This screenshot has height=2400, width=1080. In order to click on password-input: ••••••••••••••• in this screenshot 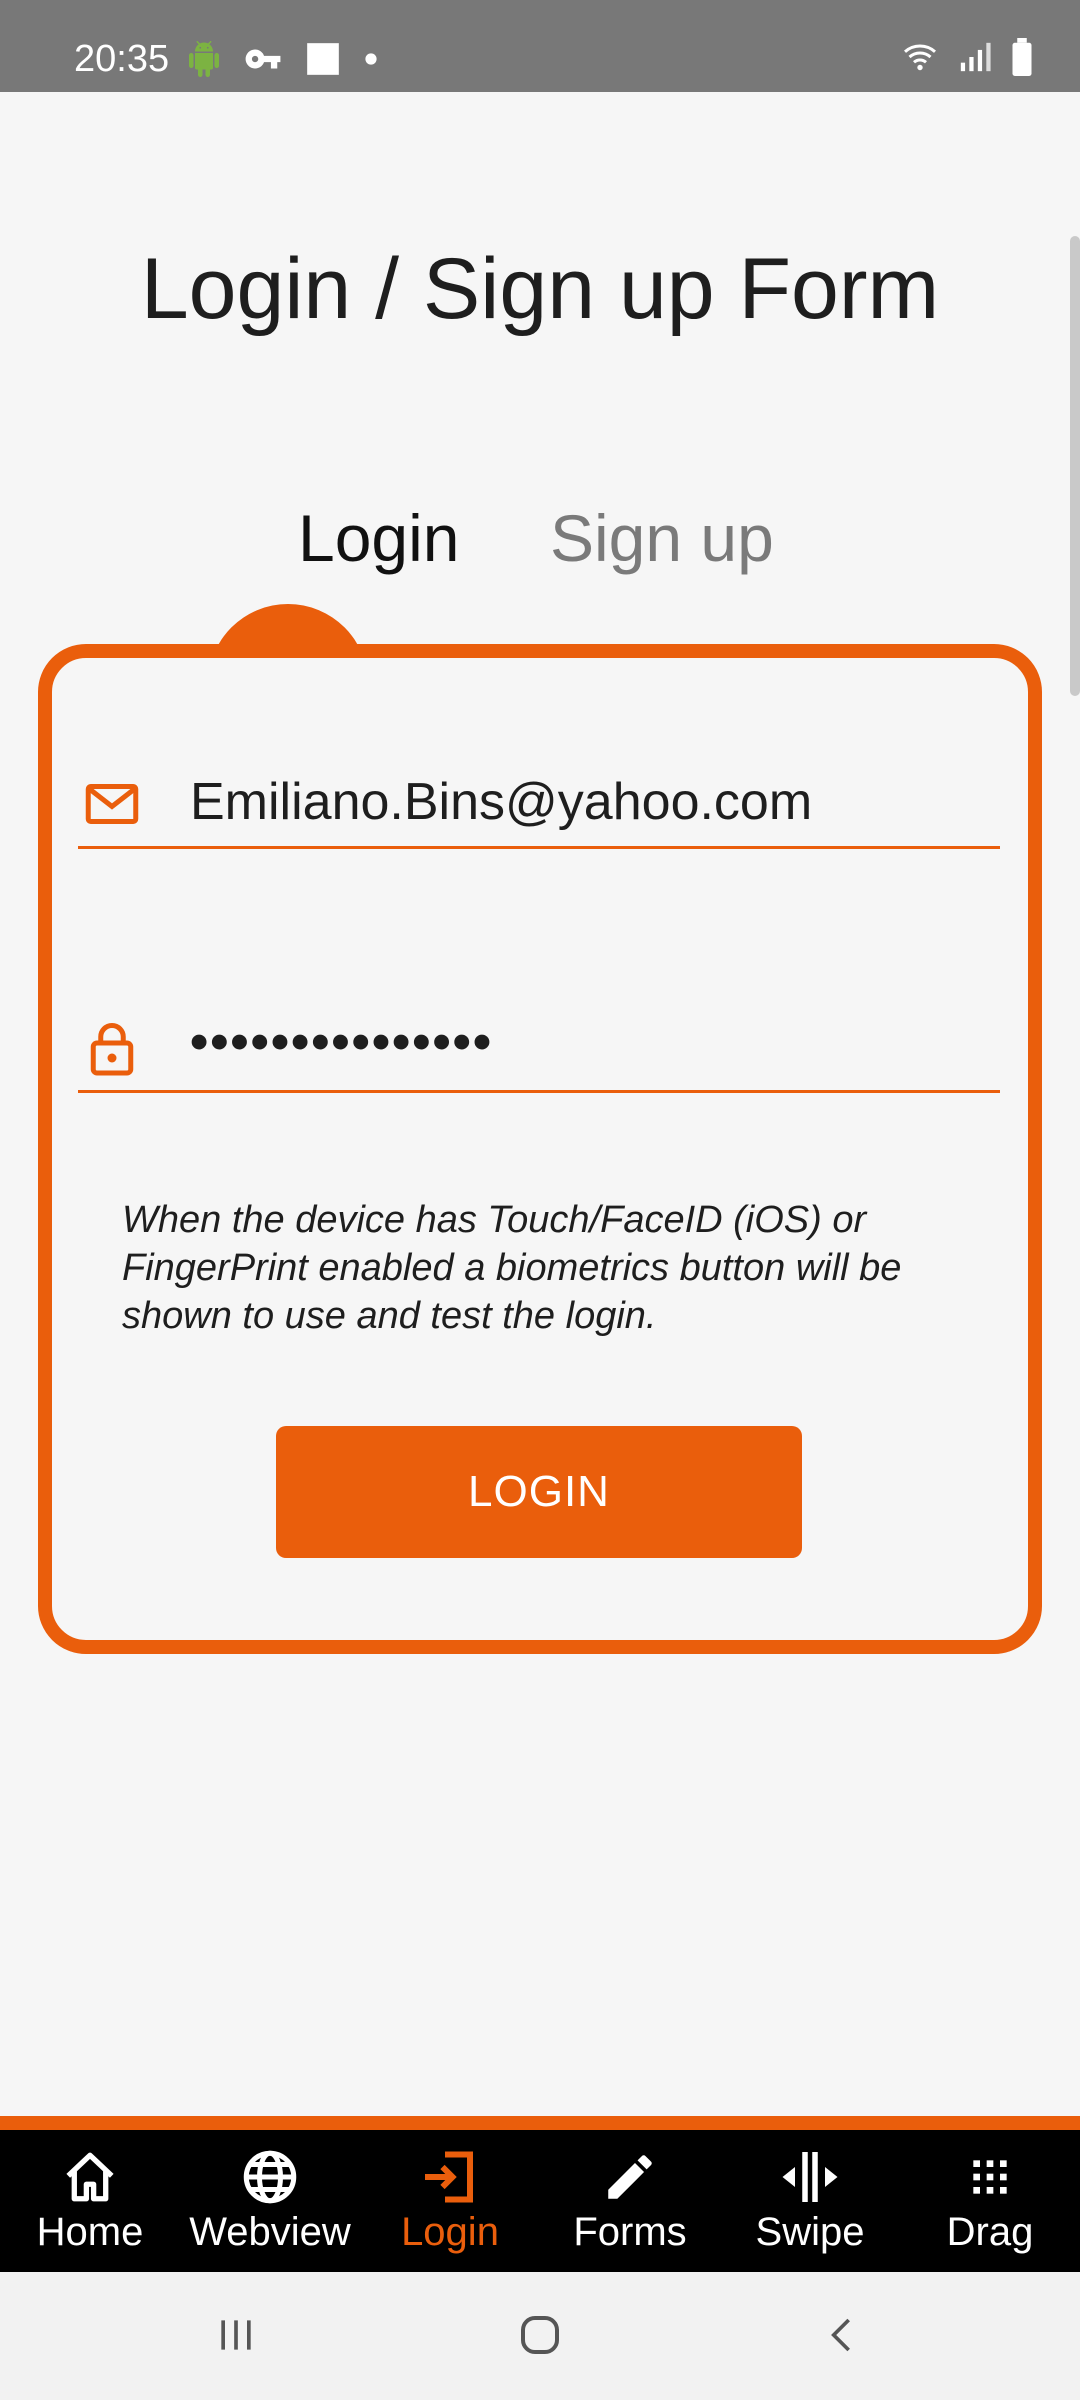, I will do `click(341, 1042)`.